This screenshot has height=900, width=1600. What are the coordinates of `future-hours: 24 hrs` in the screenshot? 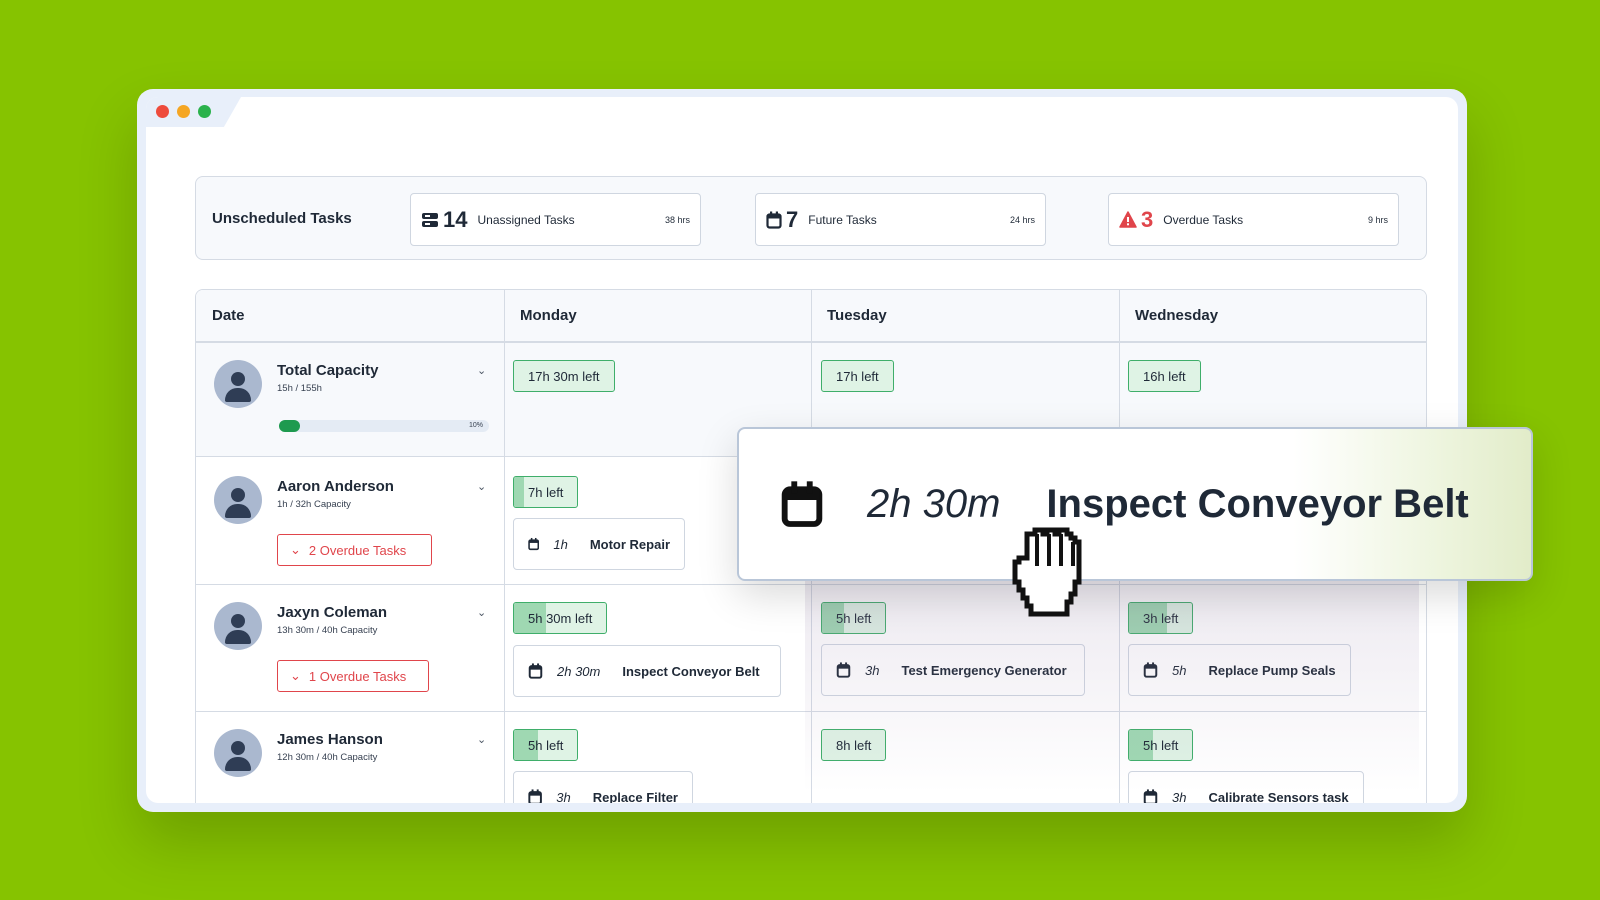 It's located at (1022, 219).